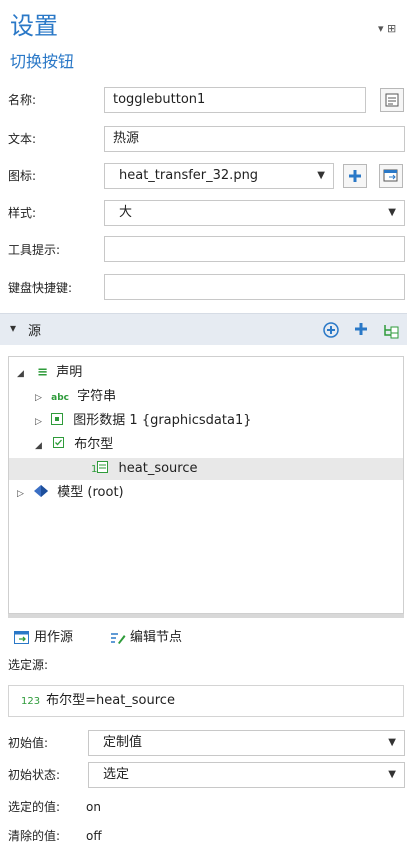 This screenshot has height=850, width=407. What do you see at coordinates (387, 28) in the screenshot?
I see `pin-icon: ▾ ⊞` at bounding box center [387, 28].